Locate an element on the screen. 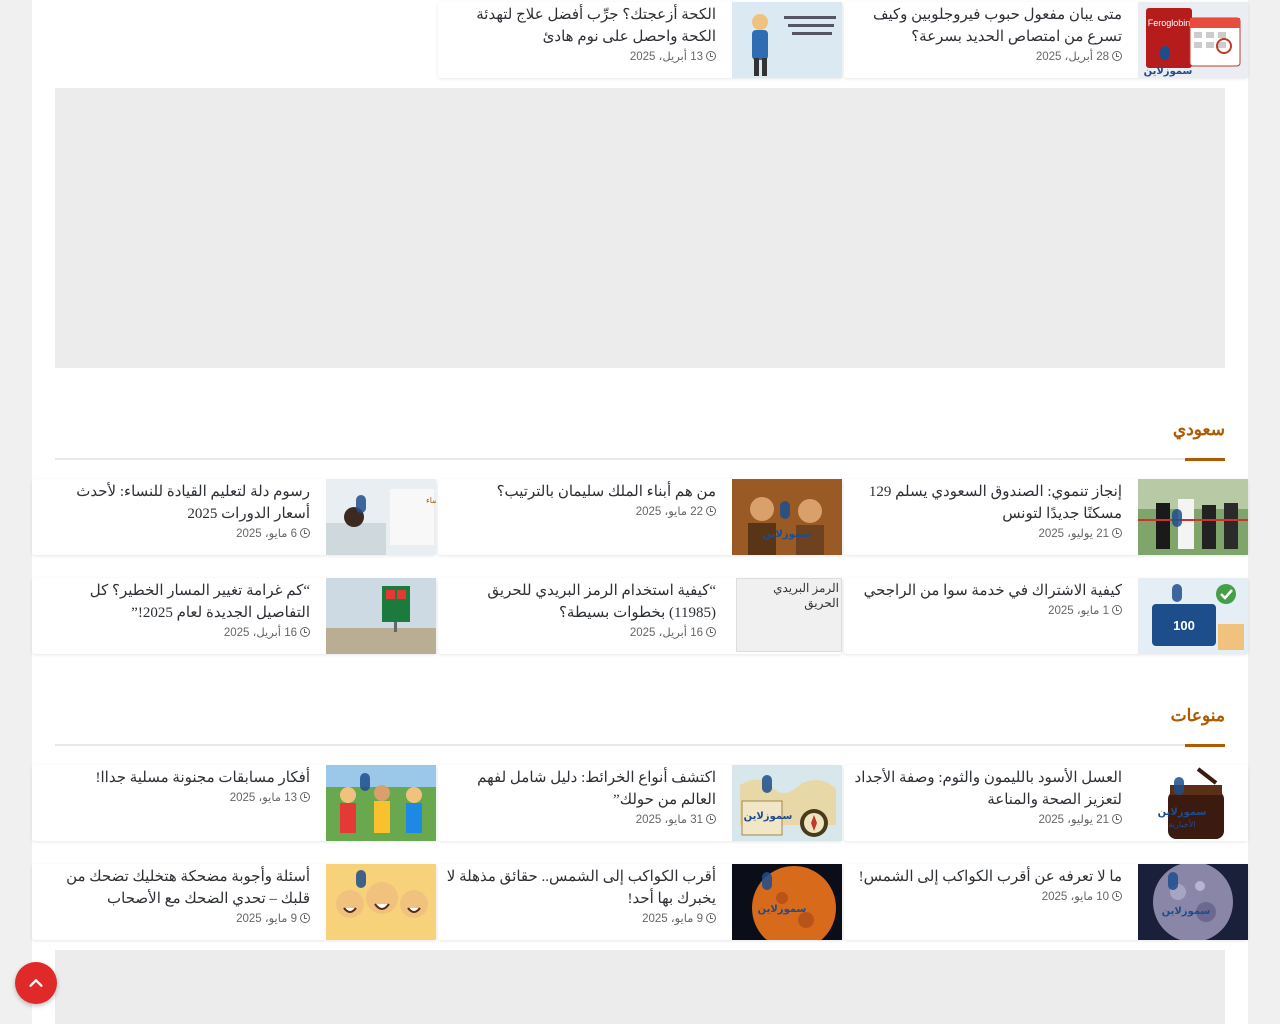 This screenshot has width=1280, height=1024. back-to-top-button is located at coordinates (36, 983).